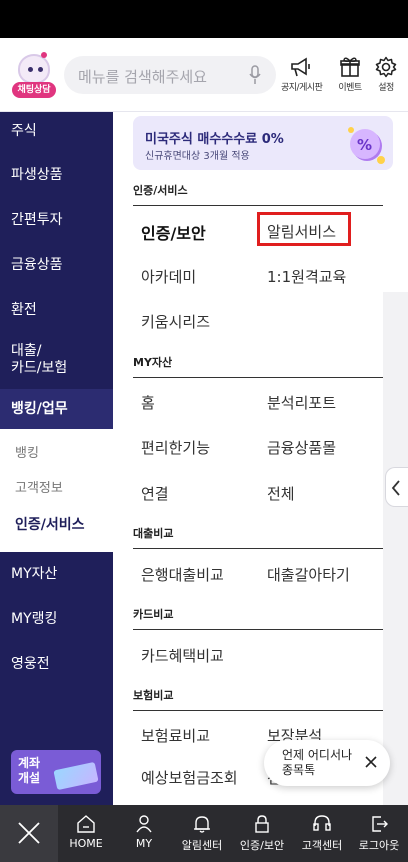 This screenshot has height=862, width=408. What do you see at coordinates (29, 770) in the screenshot?
I see `open-account-label: 계좌 개설` at bounding box center [29, 770].